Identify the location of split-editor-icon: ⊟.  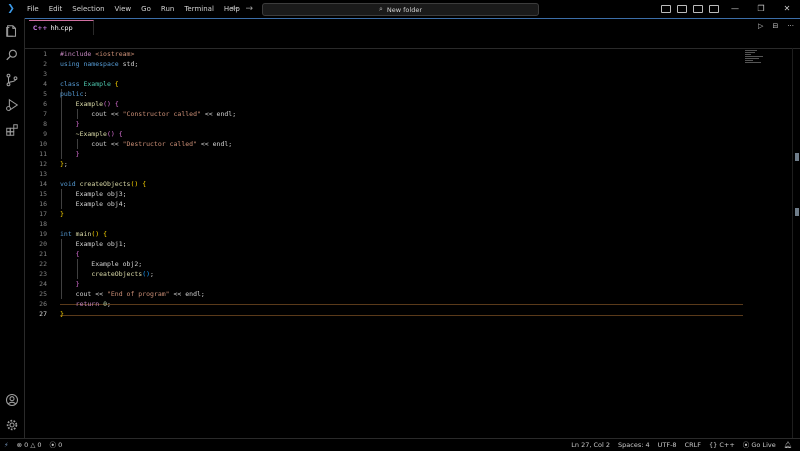
(775, 26).